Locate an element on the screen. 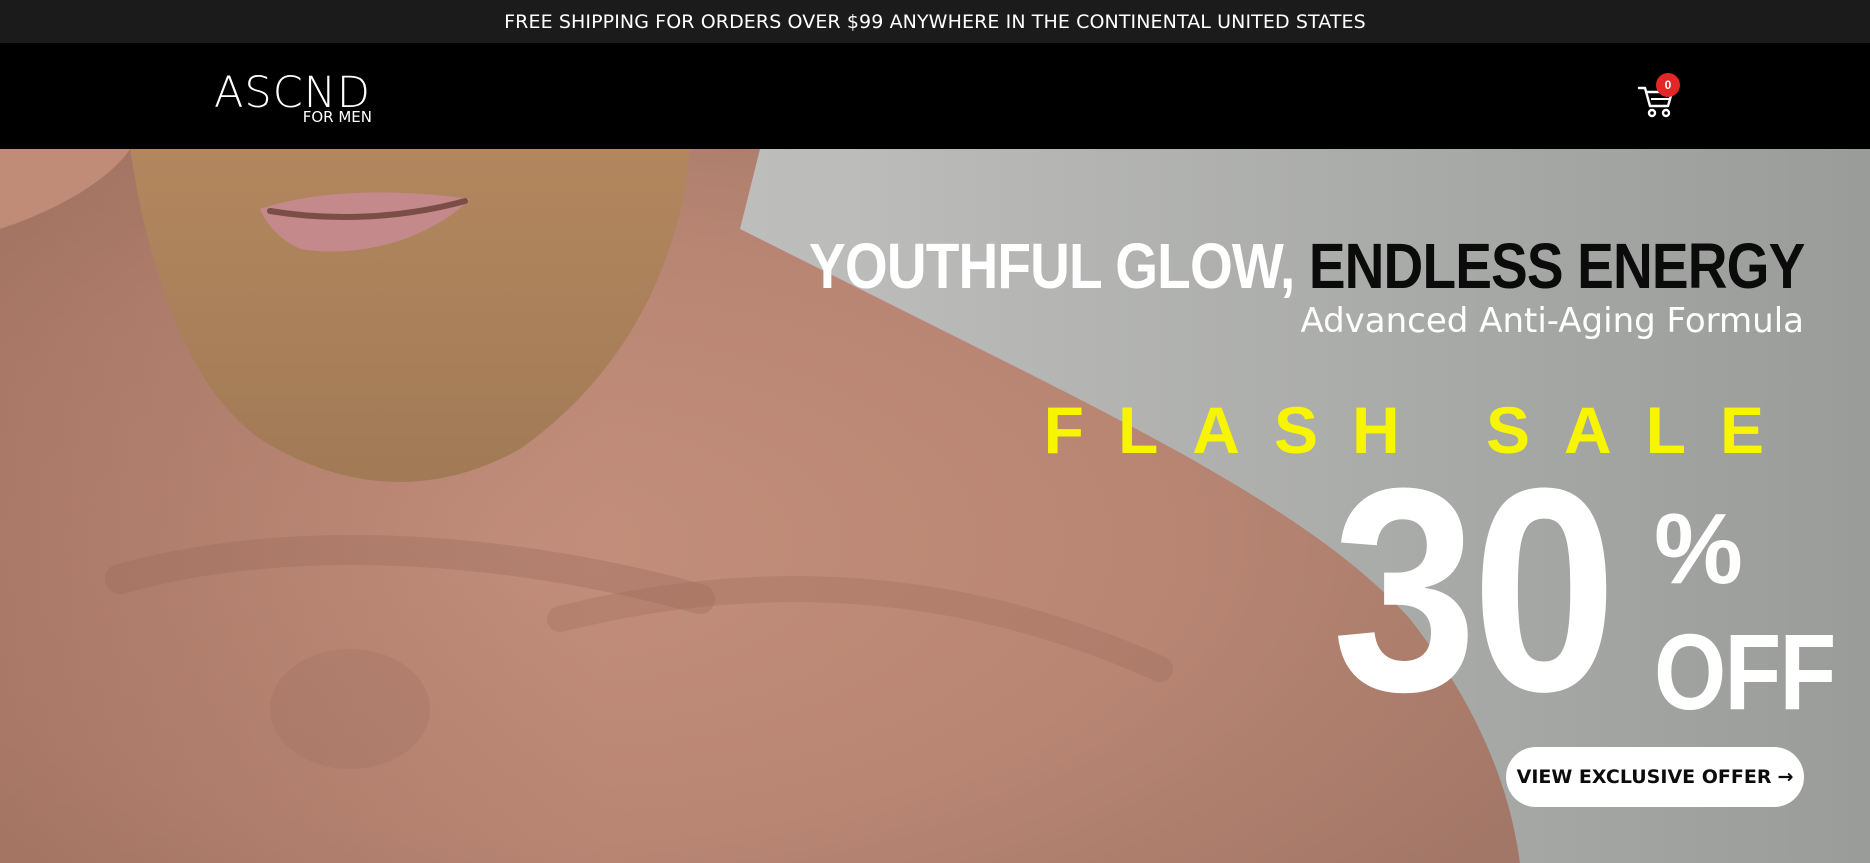  cart-count-badge: 0 is located at coordinates (1668, 85).